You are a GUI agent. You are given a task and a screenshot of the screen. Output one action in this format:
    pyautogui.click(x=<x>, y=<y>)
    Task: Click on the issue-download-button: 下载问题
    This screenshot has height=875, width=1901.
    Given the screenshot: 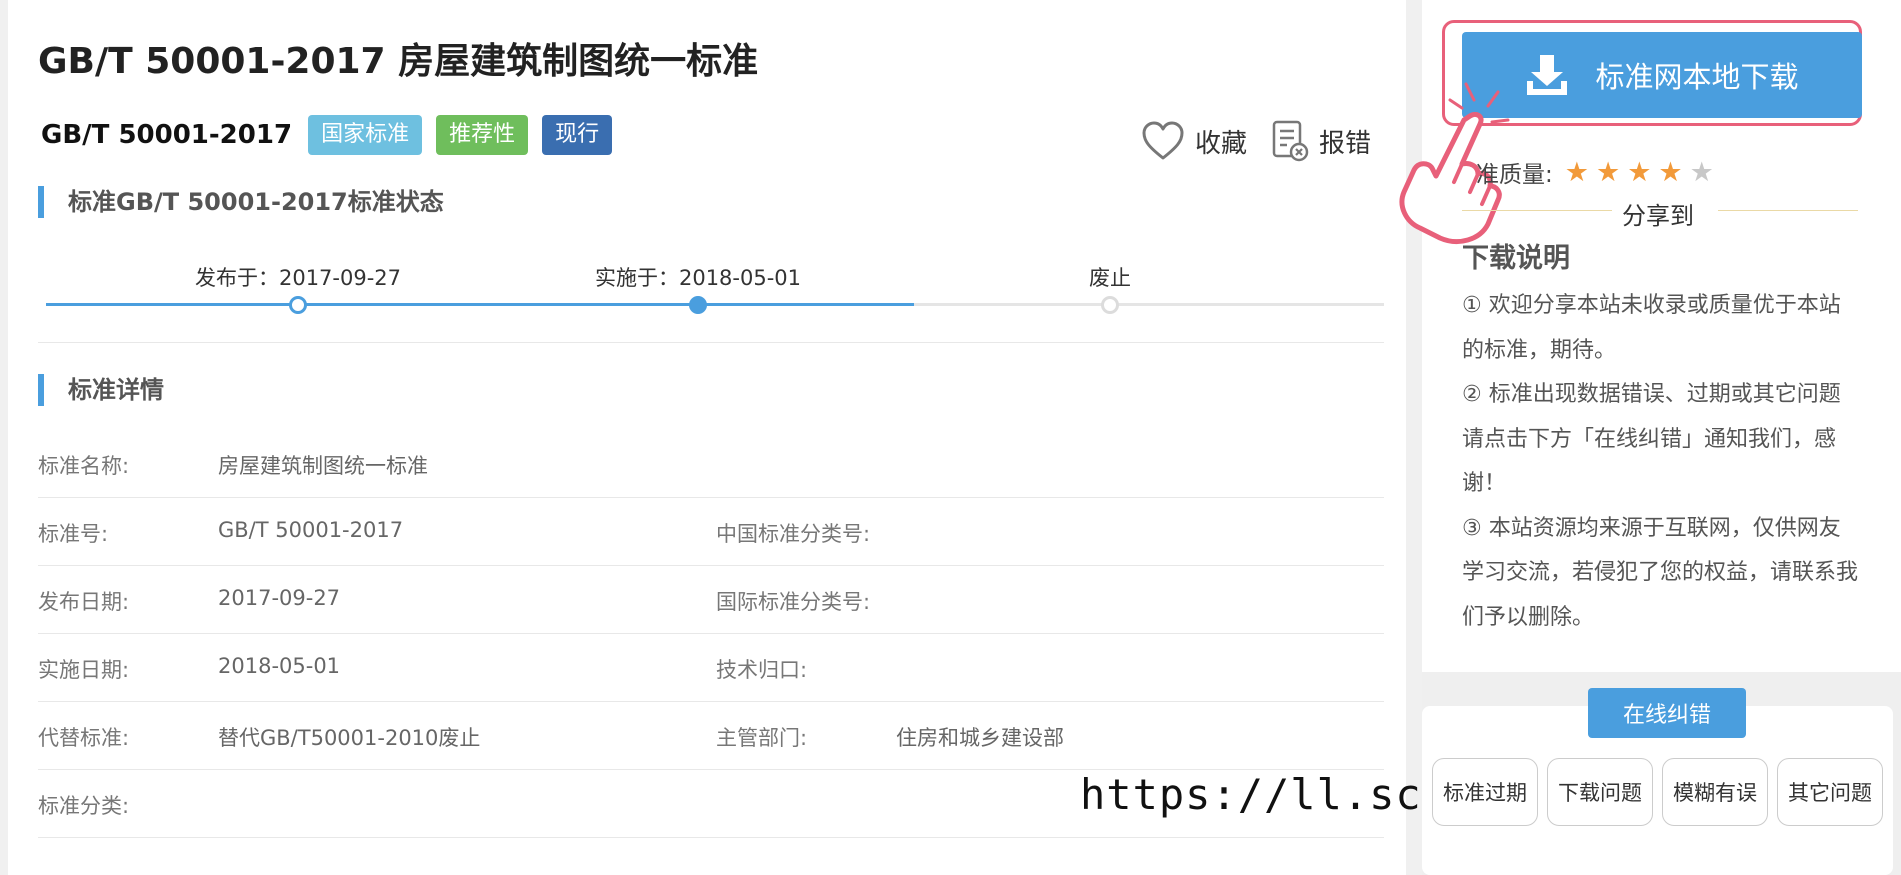 What is the action you would take?
    pyautogui.click(x=1600, y=792)
    